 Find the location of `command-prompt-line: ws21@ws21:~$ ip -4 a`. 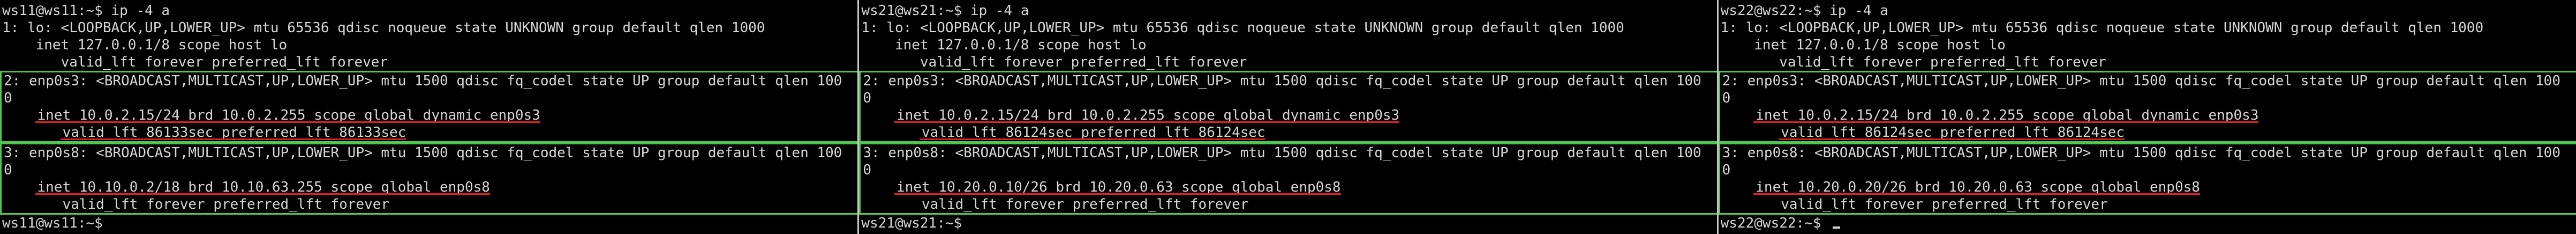

command-prompt-line: ws21@ws21:~$ ip -4 a is located at coordinates (945, 11).